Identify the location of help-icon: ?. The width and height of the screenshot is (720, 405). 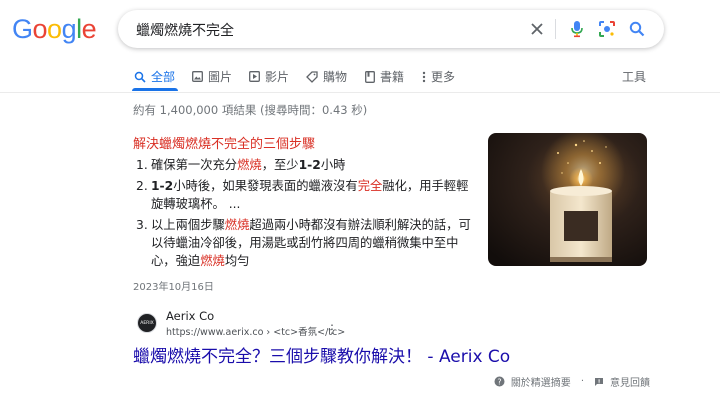
(499, 381).